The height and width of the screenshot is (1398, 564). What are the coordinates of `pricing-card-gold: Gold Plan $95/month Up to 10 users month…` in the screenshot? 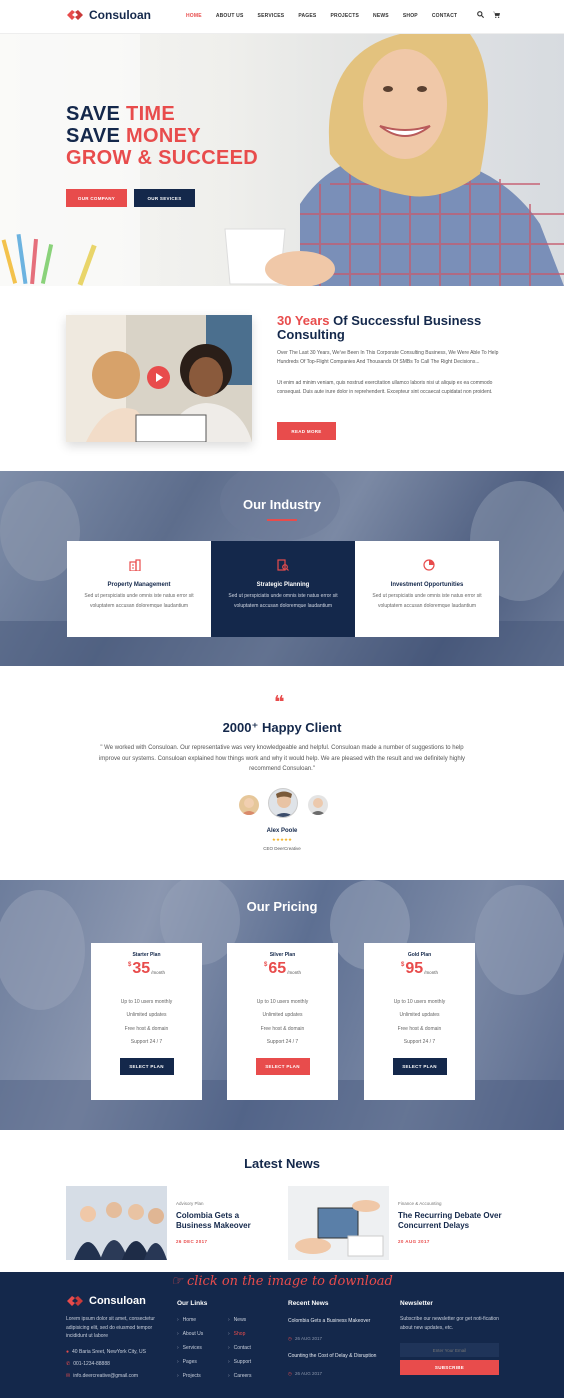 It's located at (419, 1021).